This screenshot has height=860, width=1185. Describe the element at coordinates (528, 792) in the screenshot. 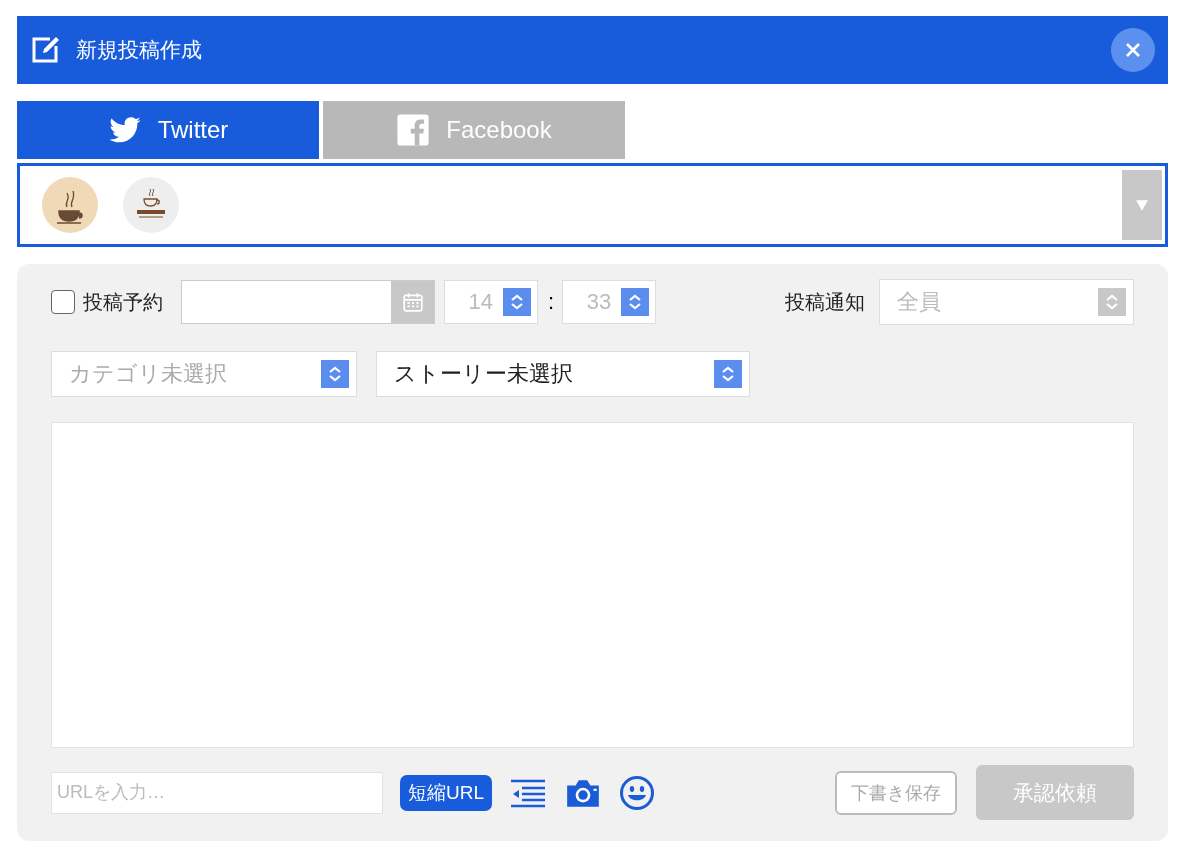

I see `indent-icon` at that location.